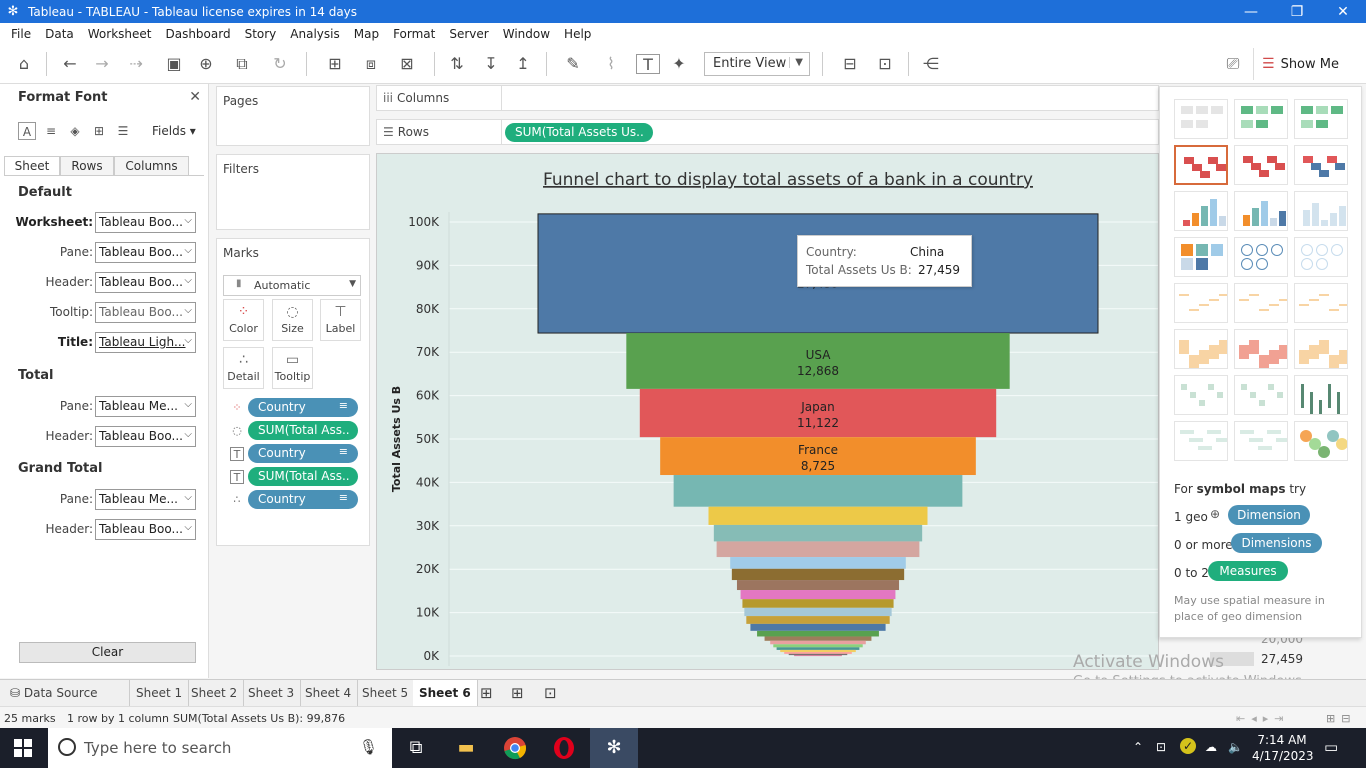 This screenshot has width=1366, height=768. I want to click on chrome-icon, so click(515, 748).